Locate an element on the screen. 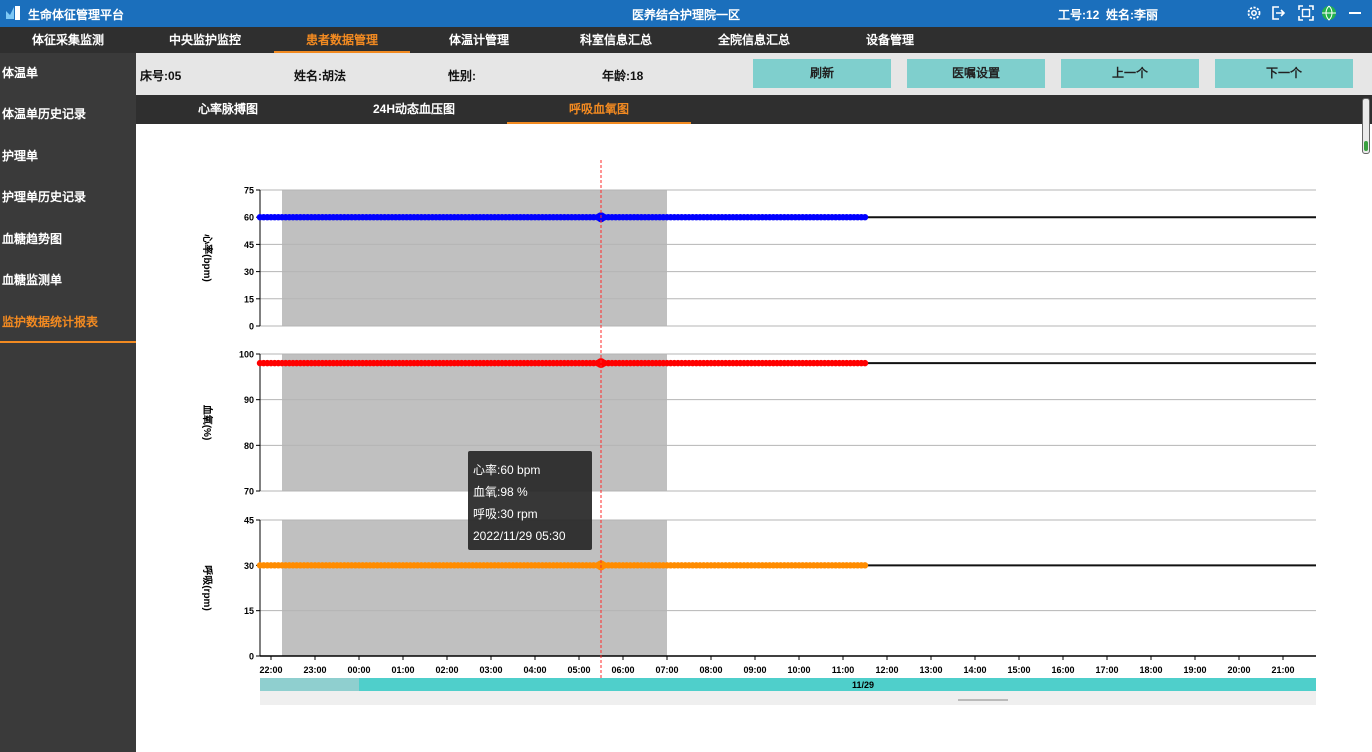 The image size is (1372, 752). sidebar-item-glucose-sheet: 血糖监测单 is located at coordinates (68, 280).